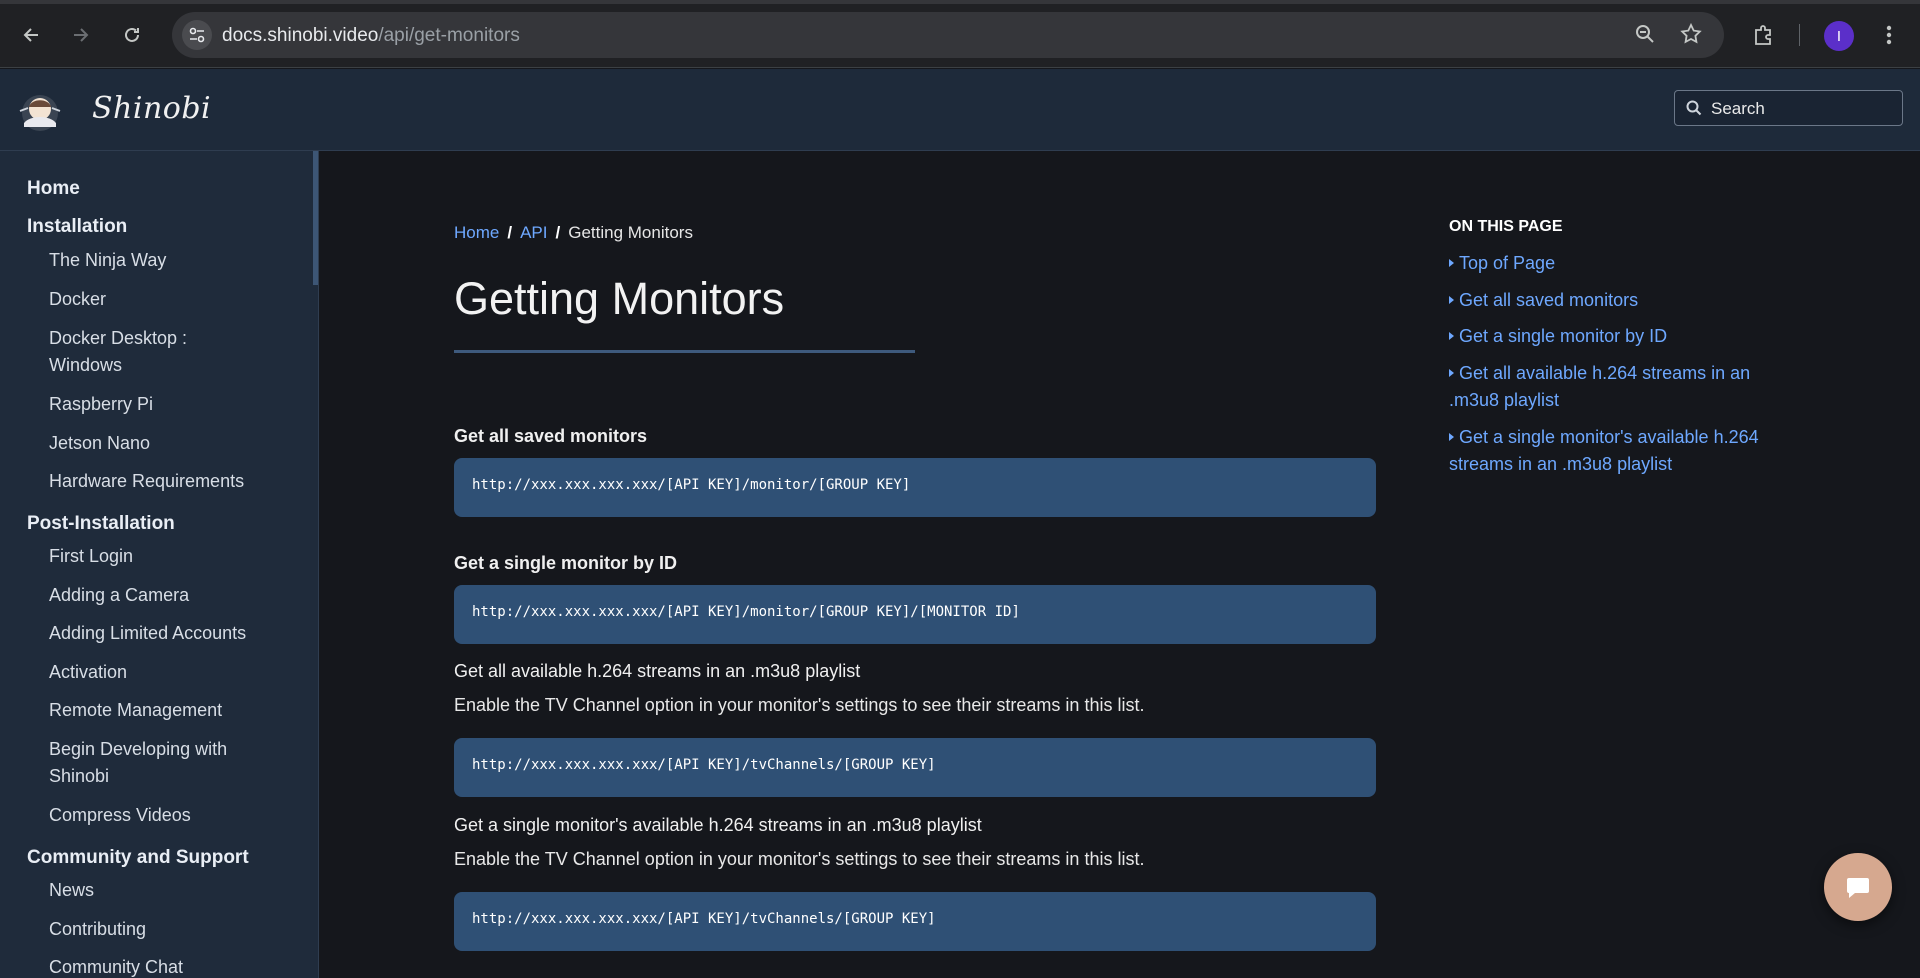  I want to click on url-path: /api/get-monitors, so click(449, 35).